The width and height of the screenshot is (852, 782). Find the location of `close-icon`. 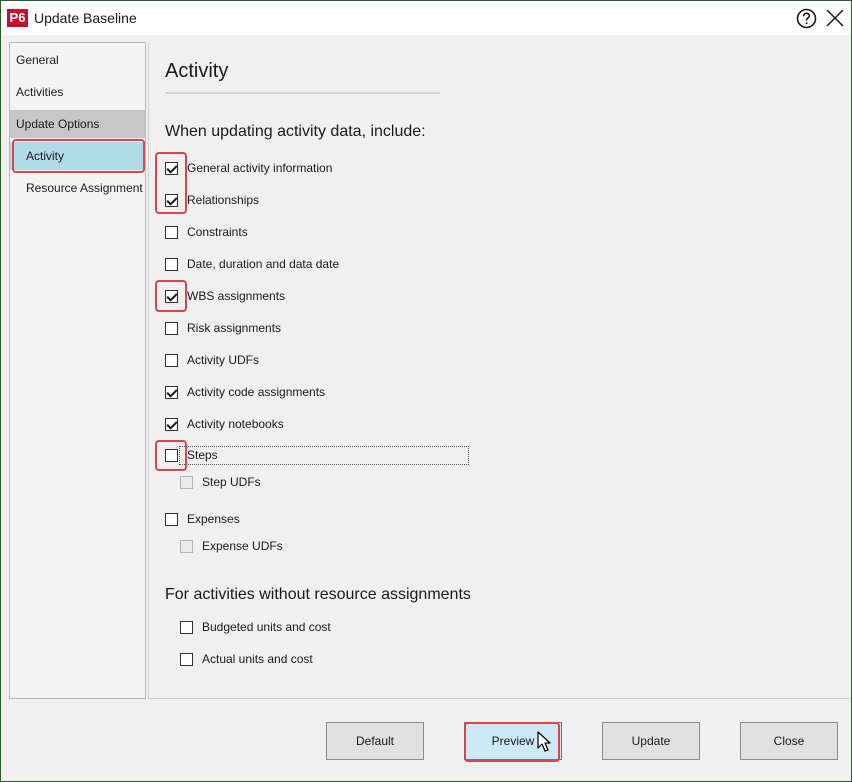

close-icon is located at coordinates (835, 18).